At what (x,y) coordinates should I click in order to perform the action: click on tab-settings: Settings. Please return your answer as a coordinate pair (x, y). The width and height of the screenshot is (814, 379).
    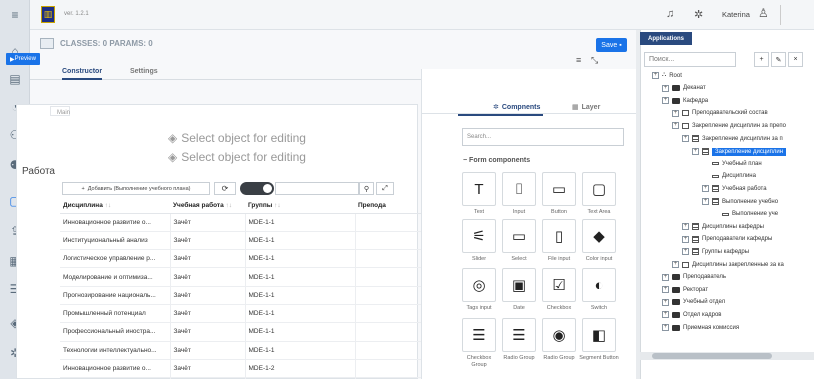
    Looking at the image, I should click on (144, 71).